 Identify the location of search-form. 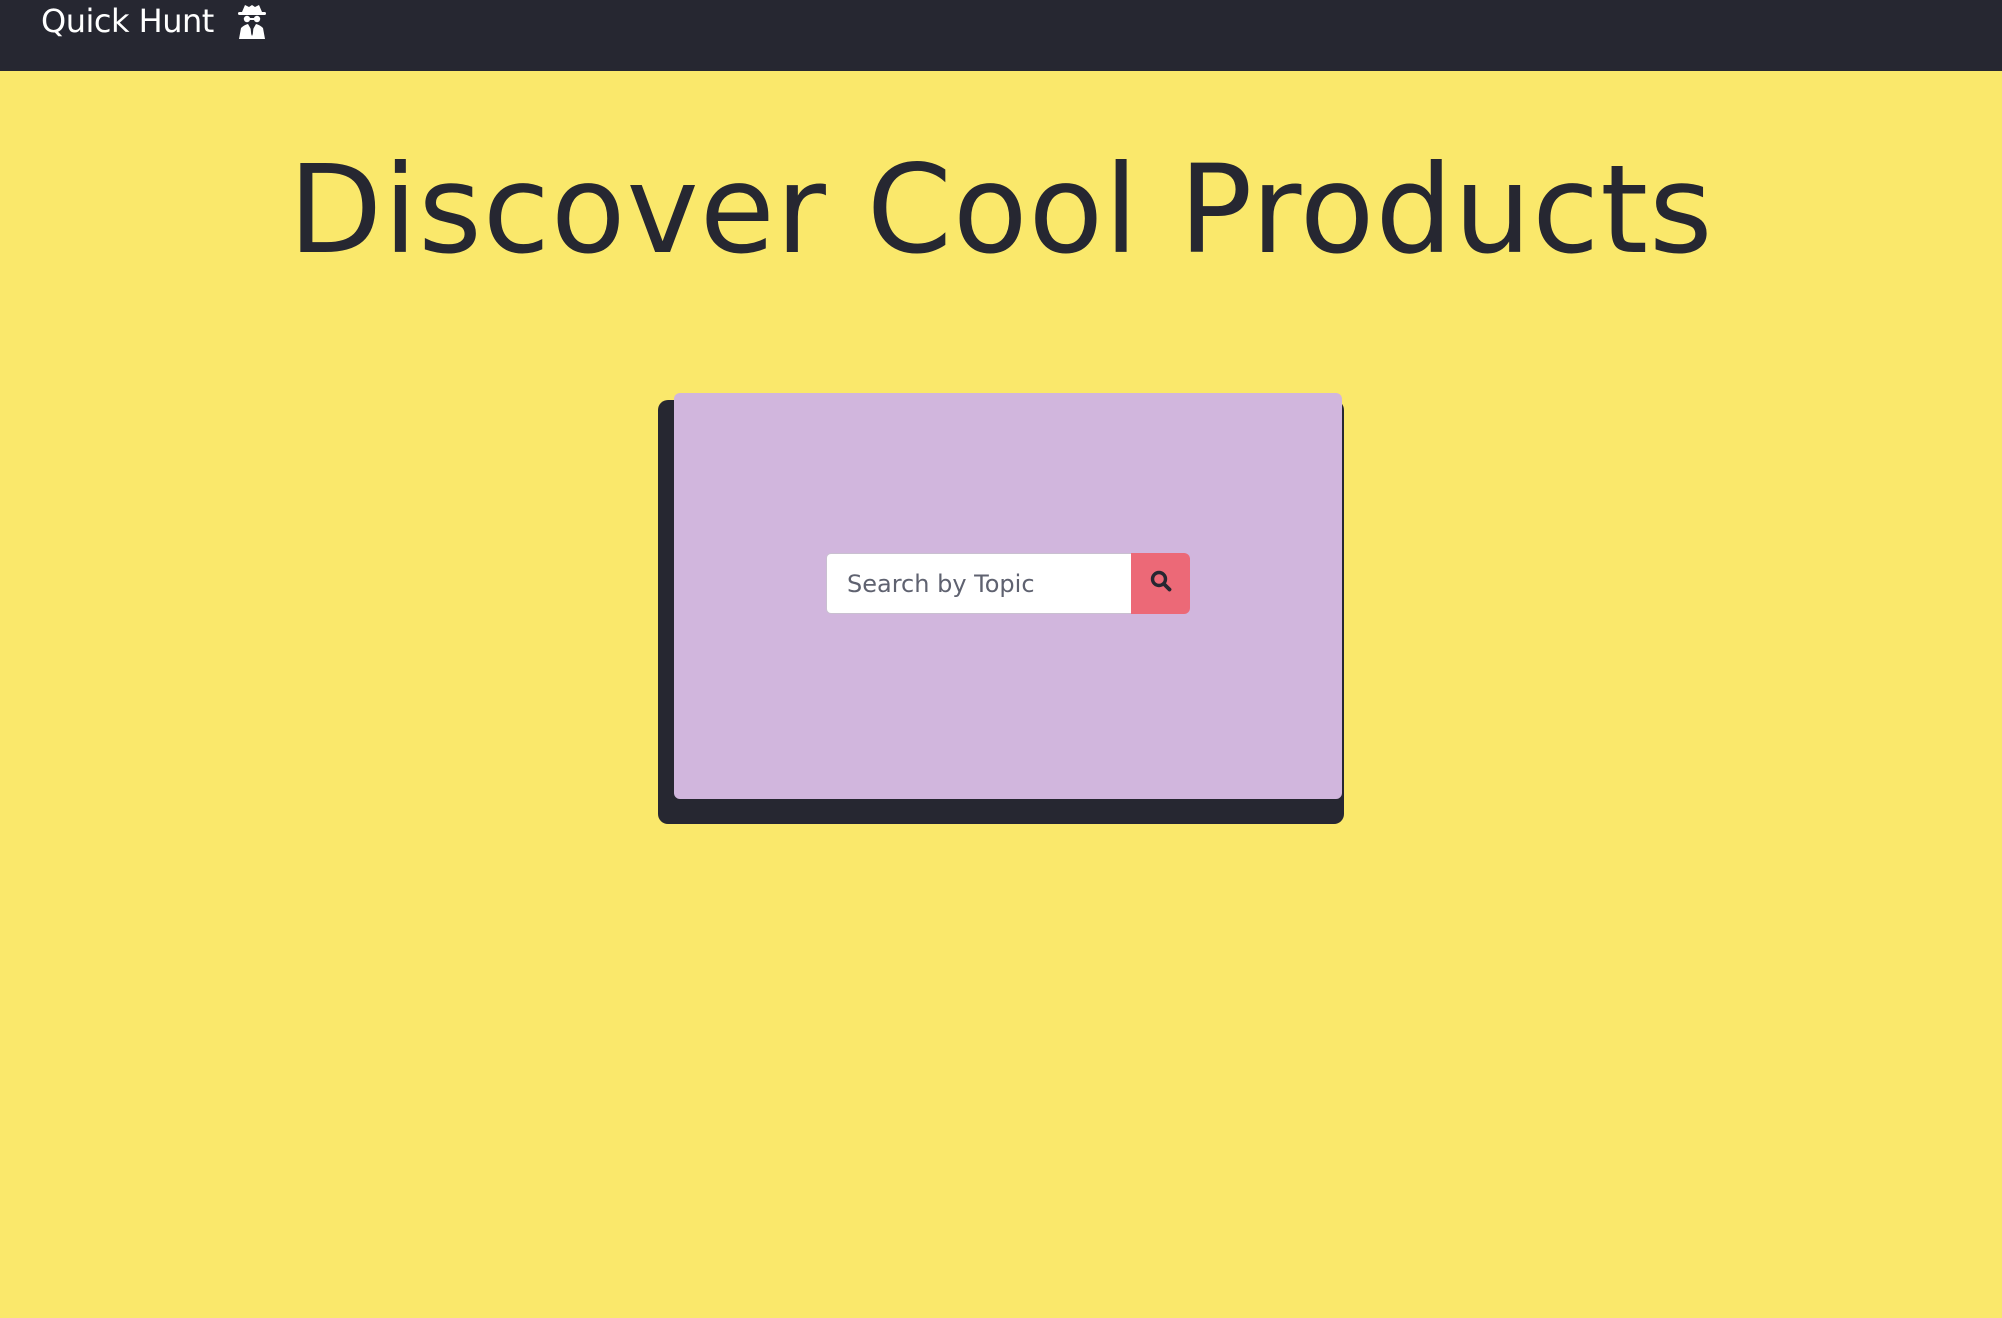
(1008, 583).